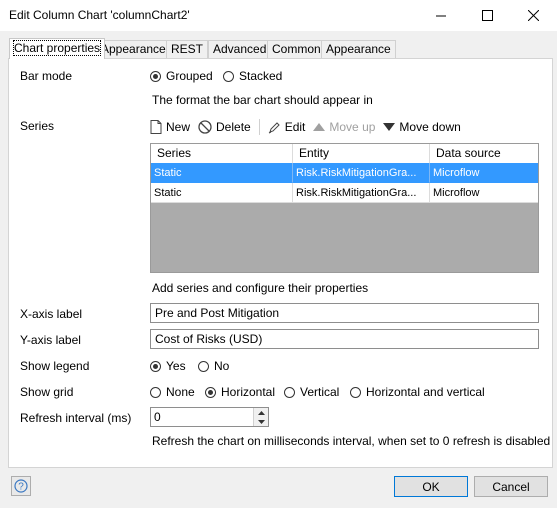 Image resolution: width=557 pixels, height=508 pixels. What do you see at coordinates (344, 339) in the screenshot?
I see `y-axis-input: Cost of Risks (USD)` at bounding box center [344, 339].